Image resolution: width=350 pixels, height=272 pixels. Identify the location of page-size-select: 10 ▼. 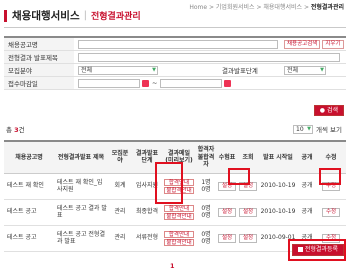
(303, 129).